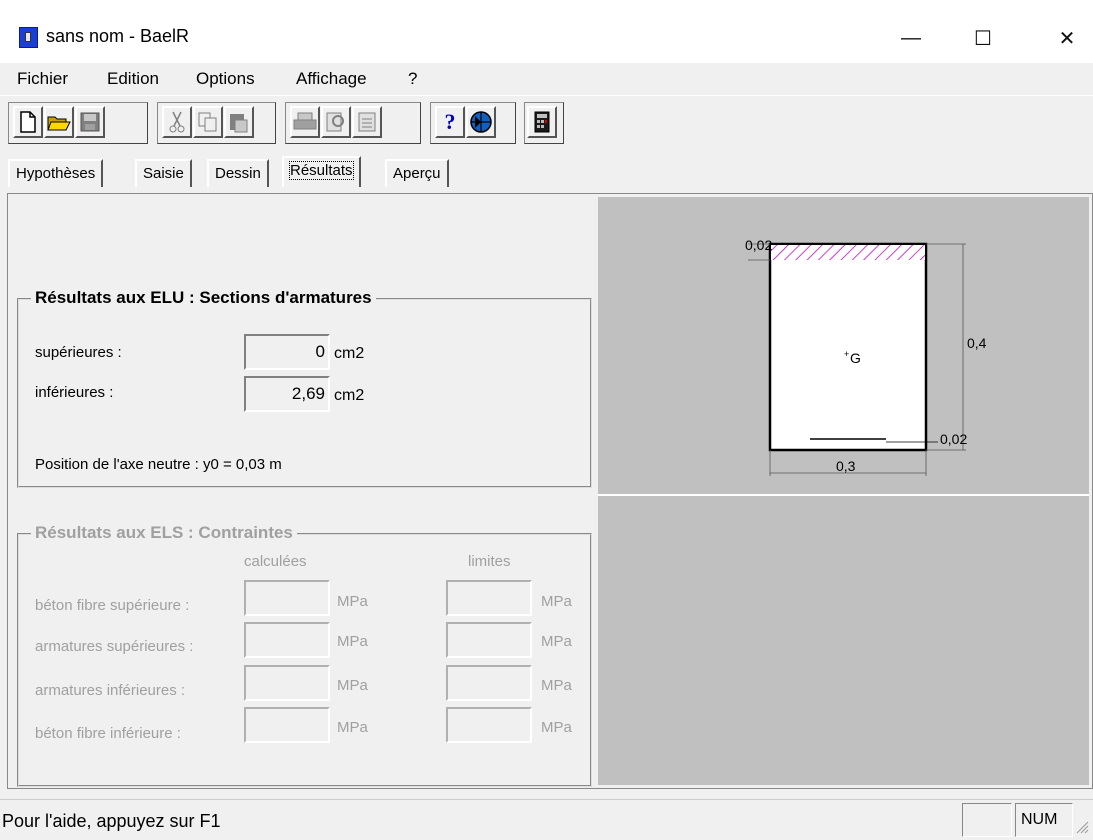 Image resolution: width=1093 pixels, height=840 pixels. I want to click on toolbar-group-file, so click(78, 123).